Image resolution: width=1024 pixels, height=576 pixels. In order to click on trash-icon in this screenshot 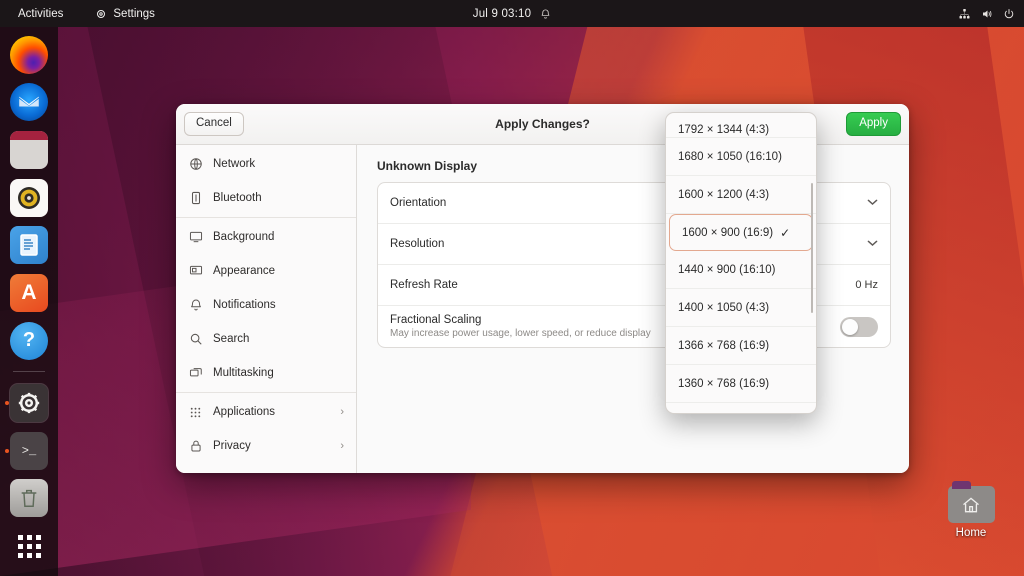, I will do `click(29, 498)`.